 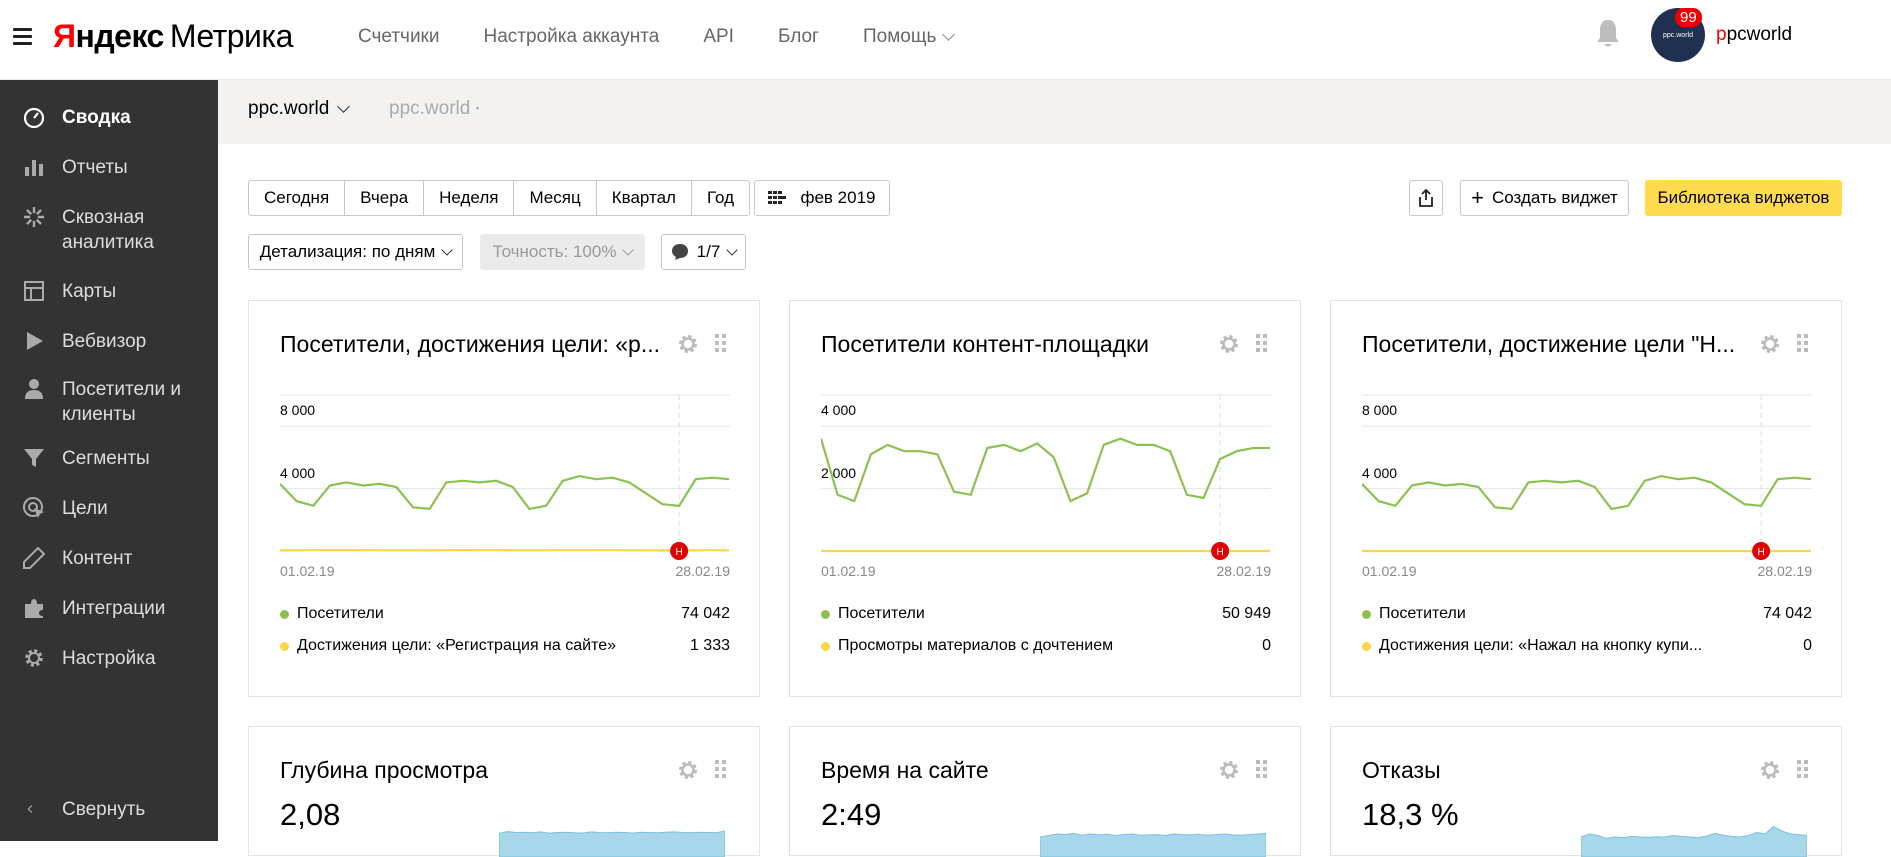 I want to click on period-selector: Сегодня Вчера Неделя Месяц Квартал Год, so click(x=499, y=198).